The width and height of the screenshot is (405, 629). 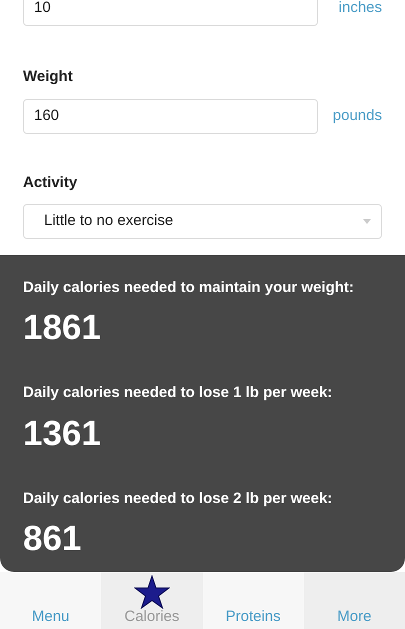 I want to click on result-heading: Daily calories needed to lose 1 lb per week:, so click(x=178, y=393).